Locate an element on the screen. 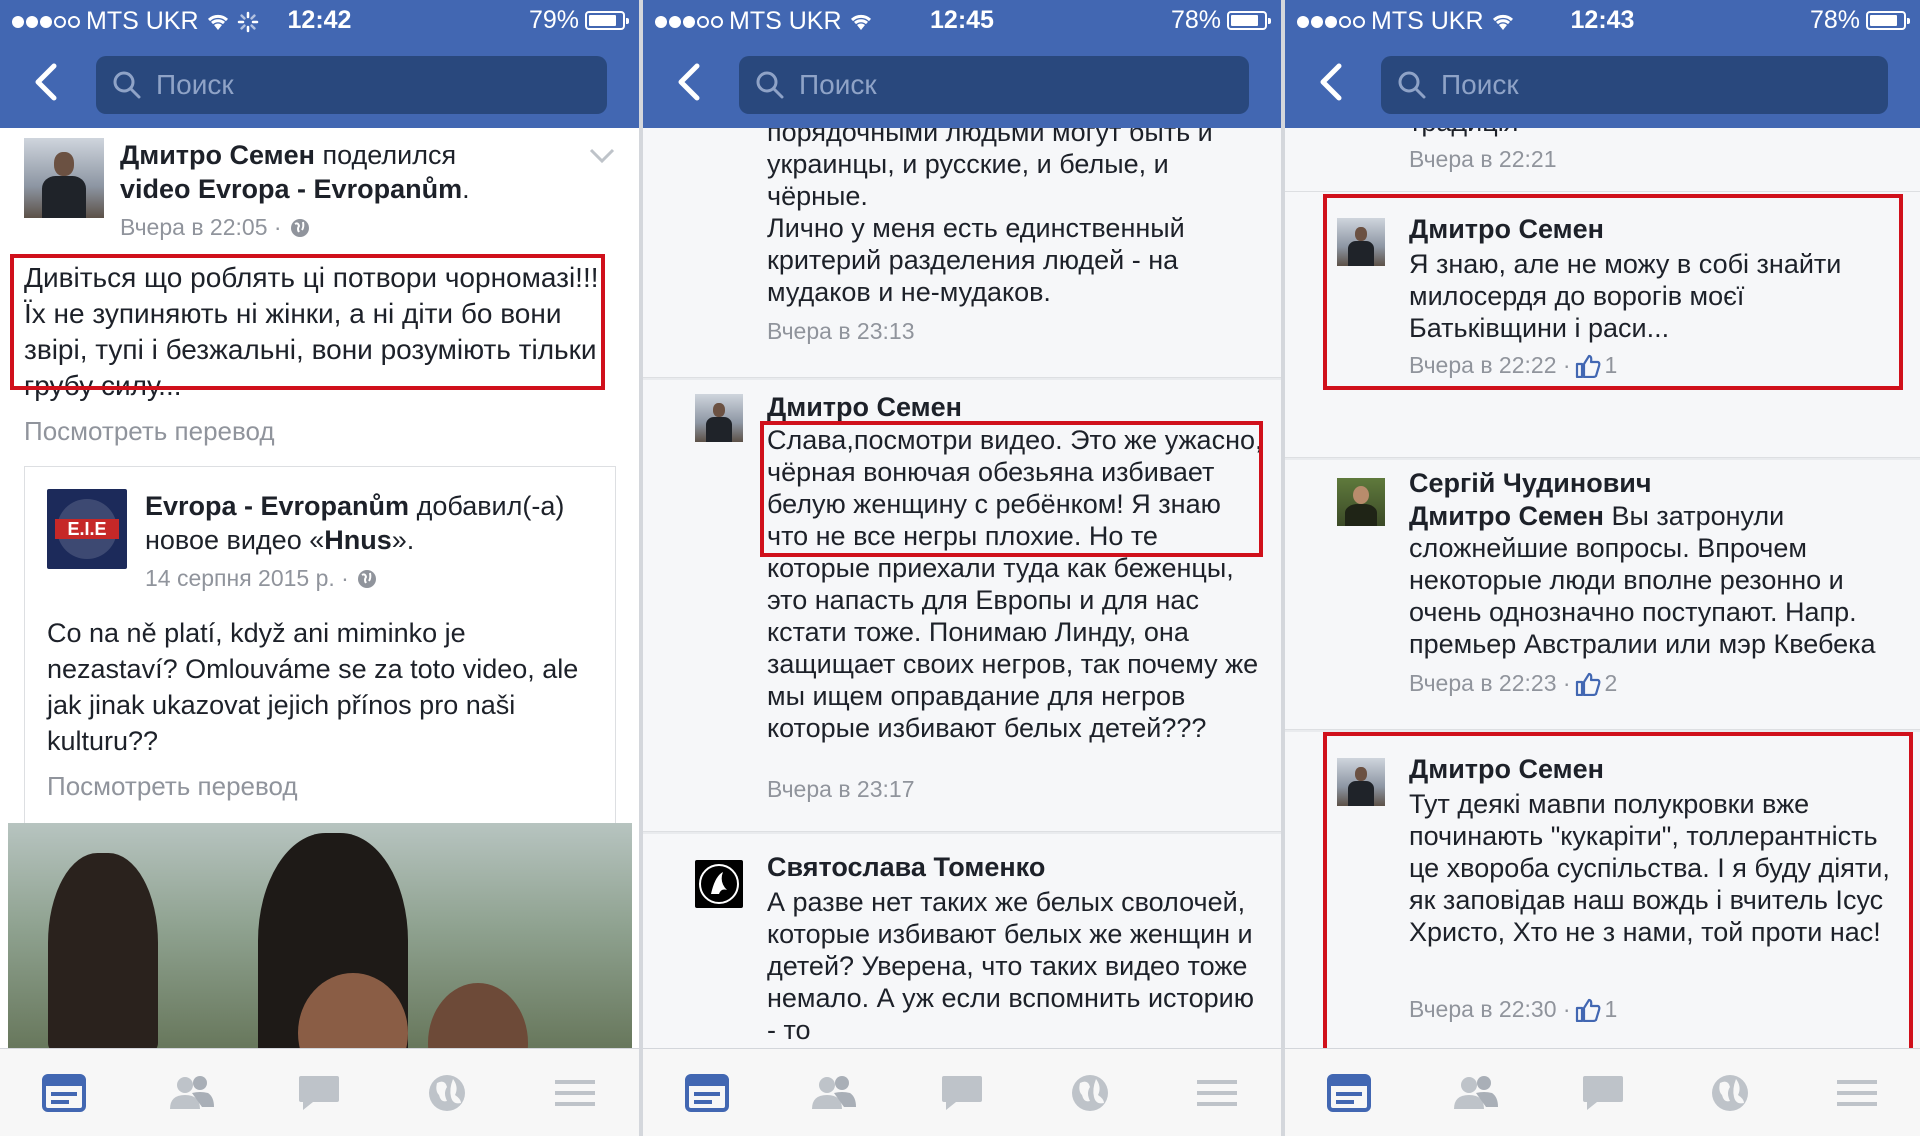 The image size is (1920, 1136). svg-text: E.I.E is located at coordinates (86, 529).